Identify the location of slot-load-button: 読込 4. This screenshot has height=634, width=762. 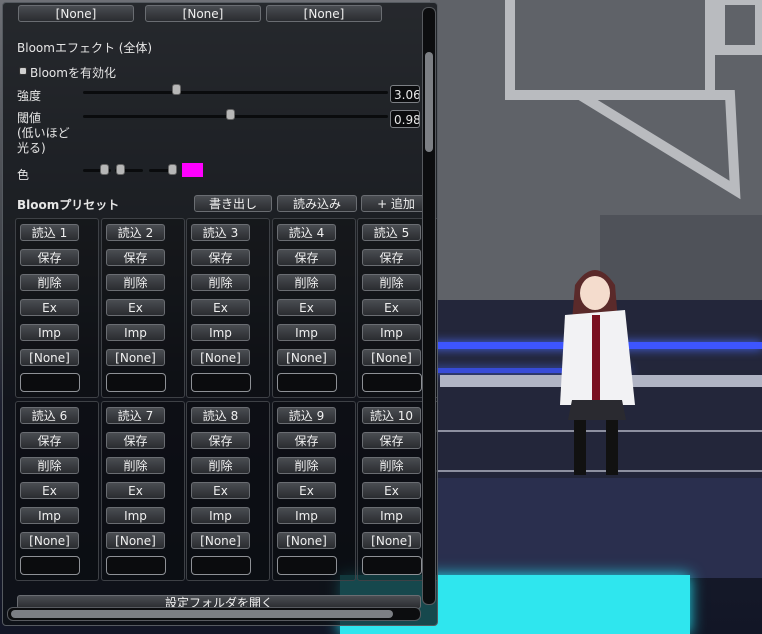
(306, 232).